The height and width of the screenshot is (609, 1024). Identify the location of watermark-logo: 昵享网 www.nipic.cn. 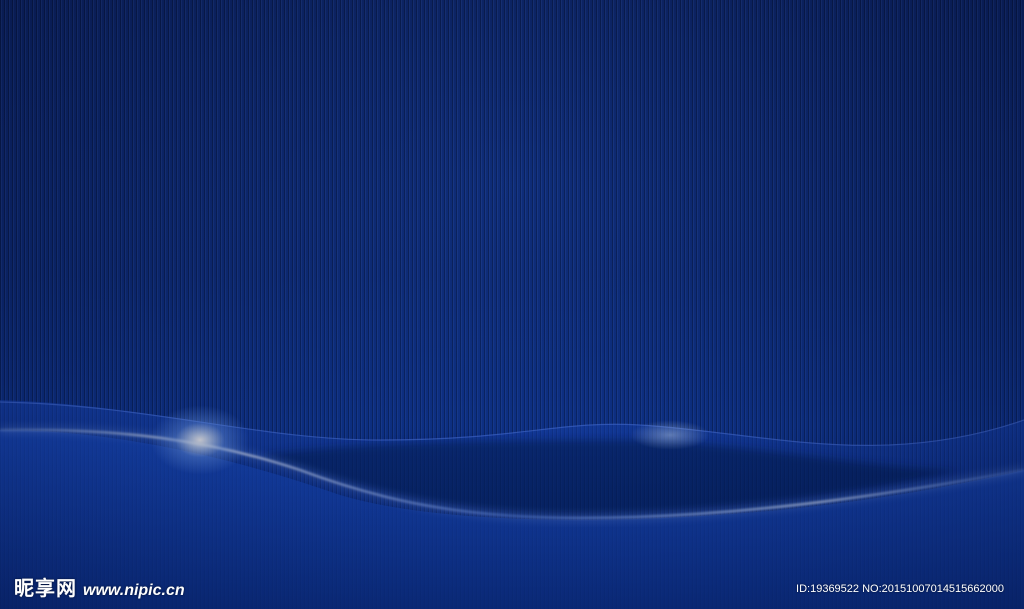
(99, 586).